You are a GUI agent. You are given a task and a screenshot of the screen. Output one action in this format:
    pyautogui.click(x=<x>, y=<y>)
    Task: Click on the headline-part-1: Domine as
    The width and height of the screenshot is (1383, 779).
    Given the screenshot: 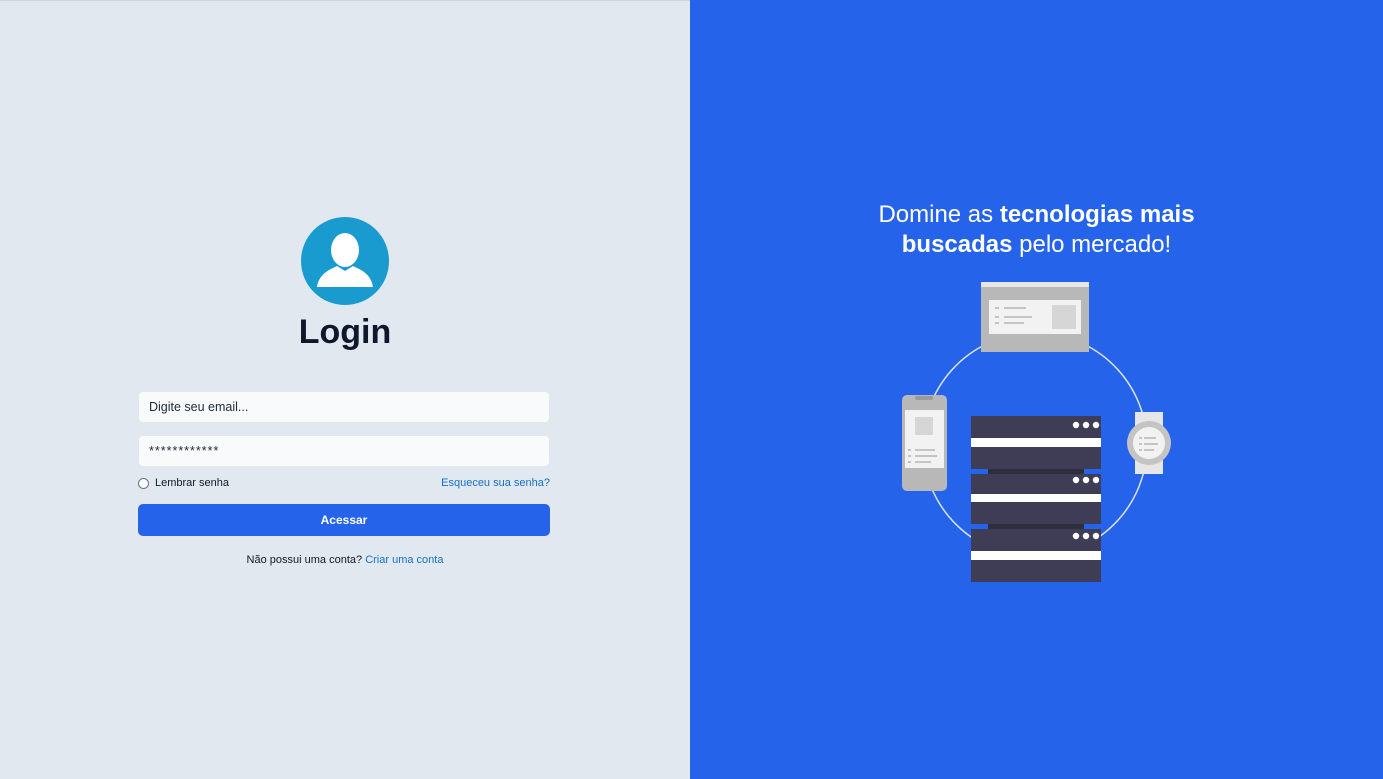 What is the action you would take?
    pyautogui.click(x=939, y=214)
    